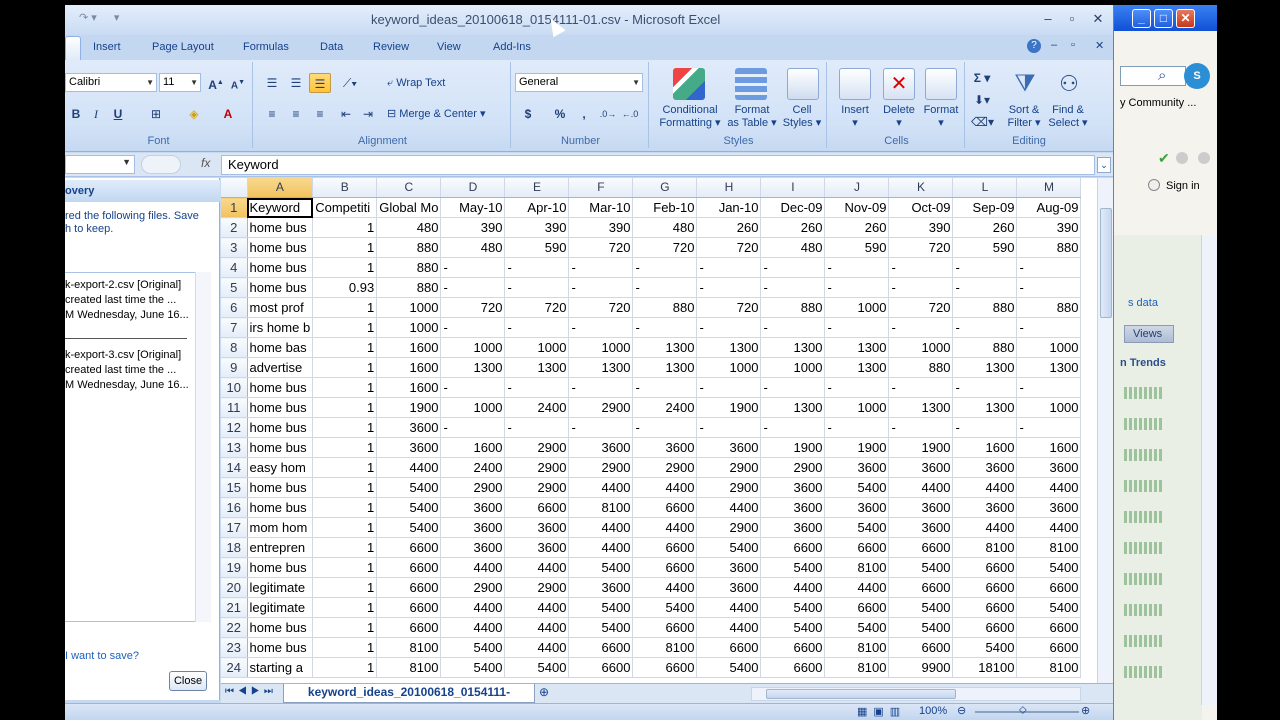 The image size is (1280, 720). What do you see at coordinates (345, 267) in the screenshot?
I see `cell: 1` at bounding box center [345, 267].